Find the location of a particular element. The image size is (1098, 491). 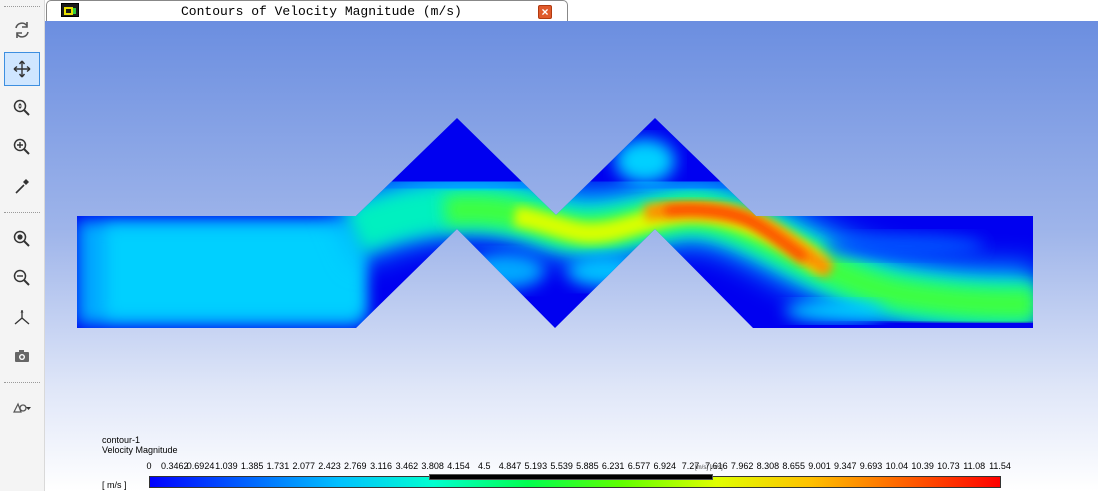

zoom-out-button is located at coordinates (22, 278).